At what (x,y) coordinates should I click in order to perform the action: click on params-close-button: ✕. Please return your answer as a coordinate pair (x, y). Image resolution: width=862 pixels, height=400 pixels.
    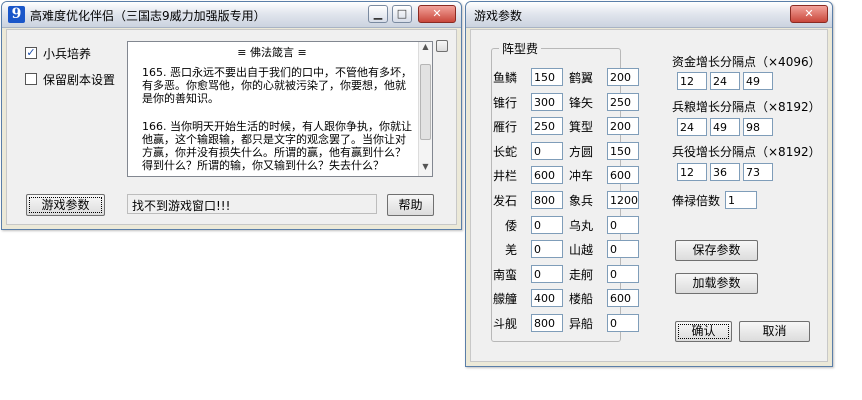
    Looking at the image, I should click on (809, 14).